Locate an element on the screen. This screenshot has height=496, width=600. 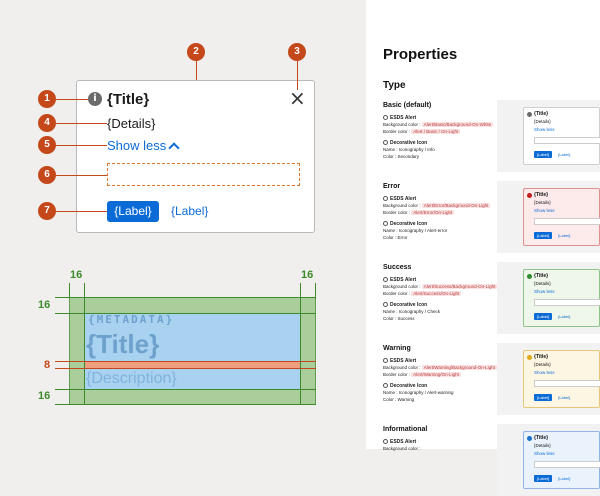
token-badge: Alert/Success/Background-On-Light is located at coordinates (459, 286).